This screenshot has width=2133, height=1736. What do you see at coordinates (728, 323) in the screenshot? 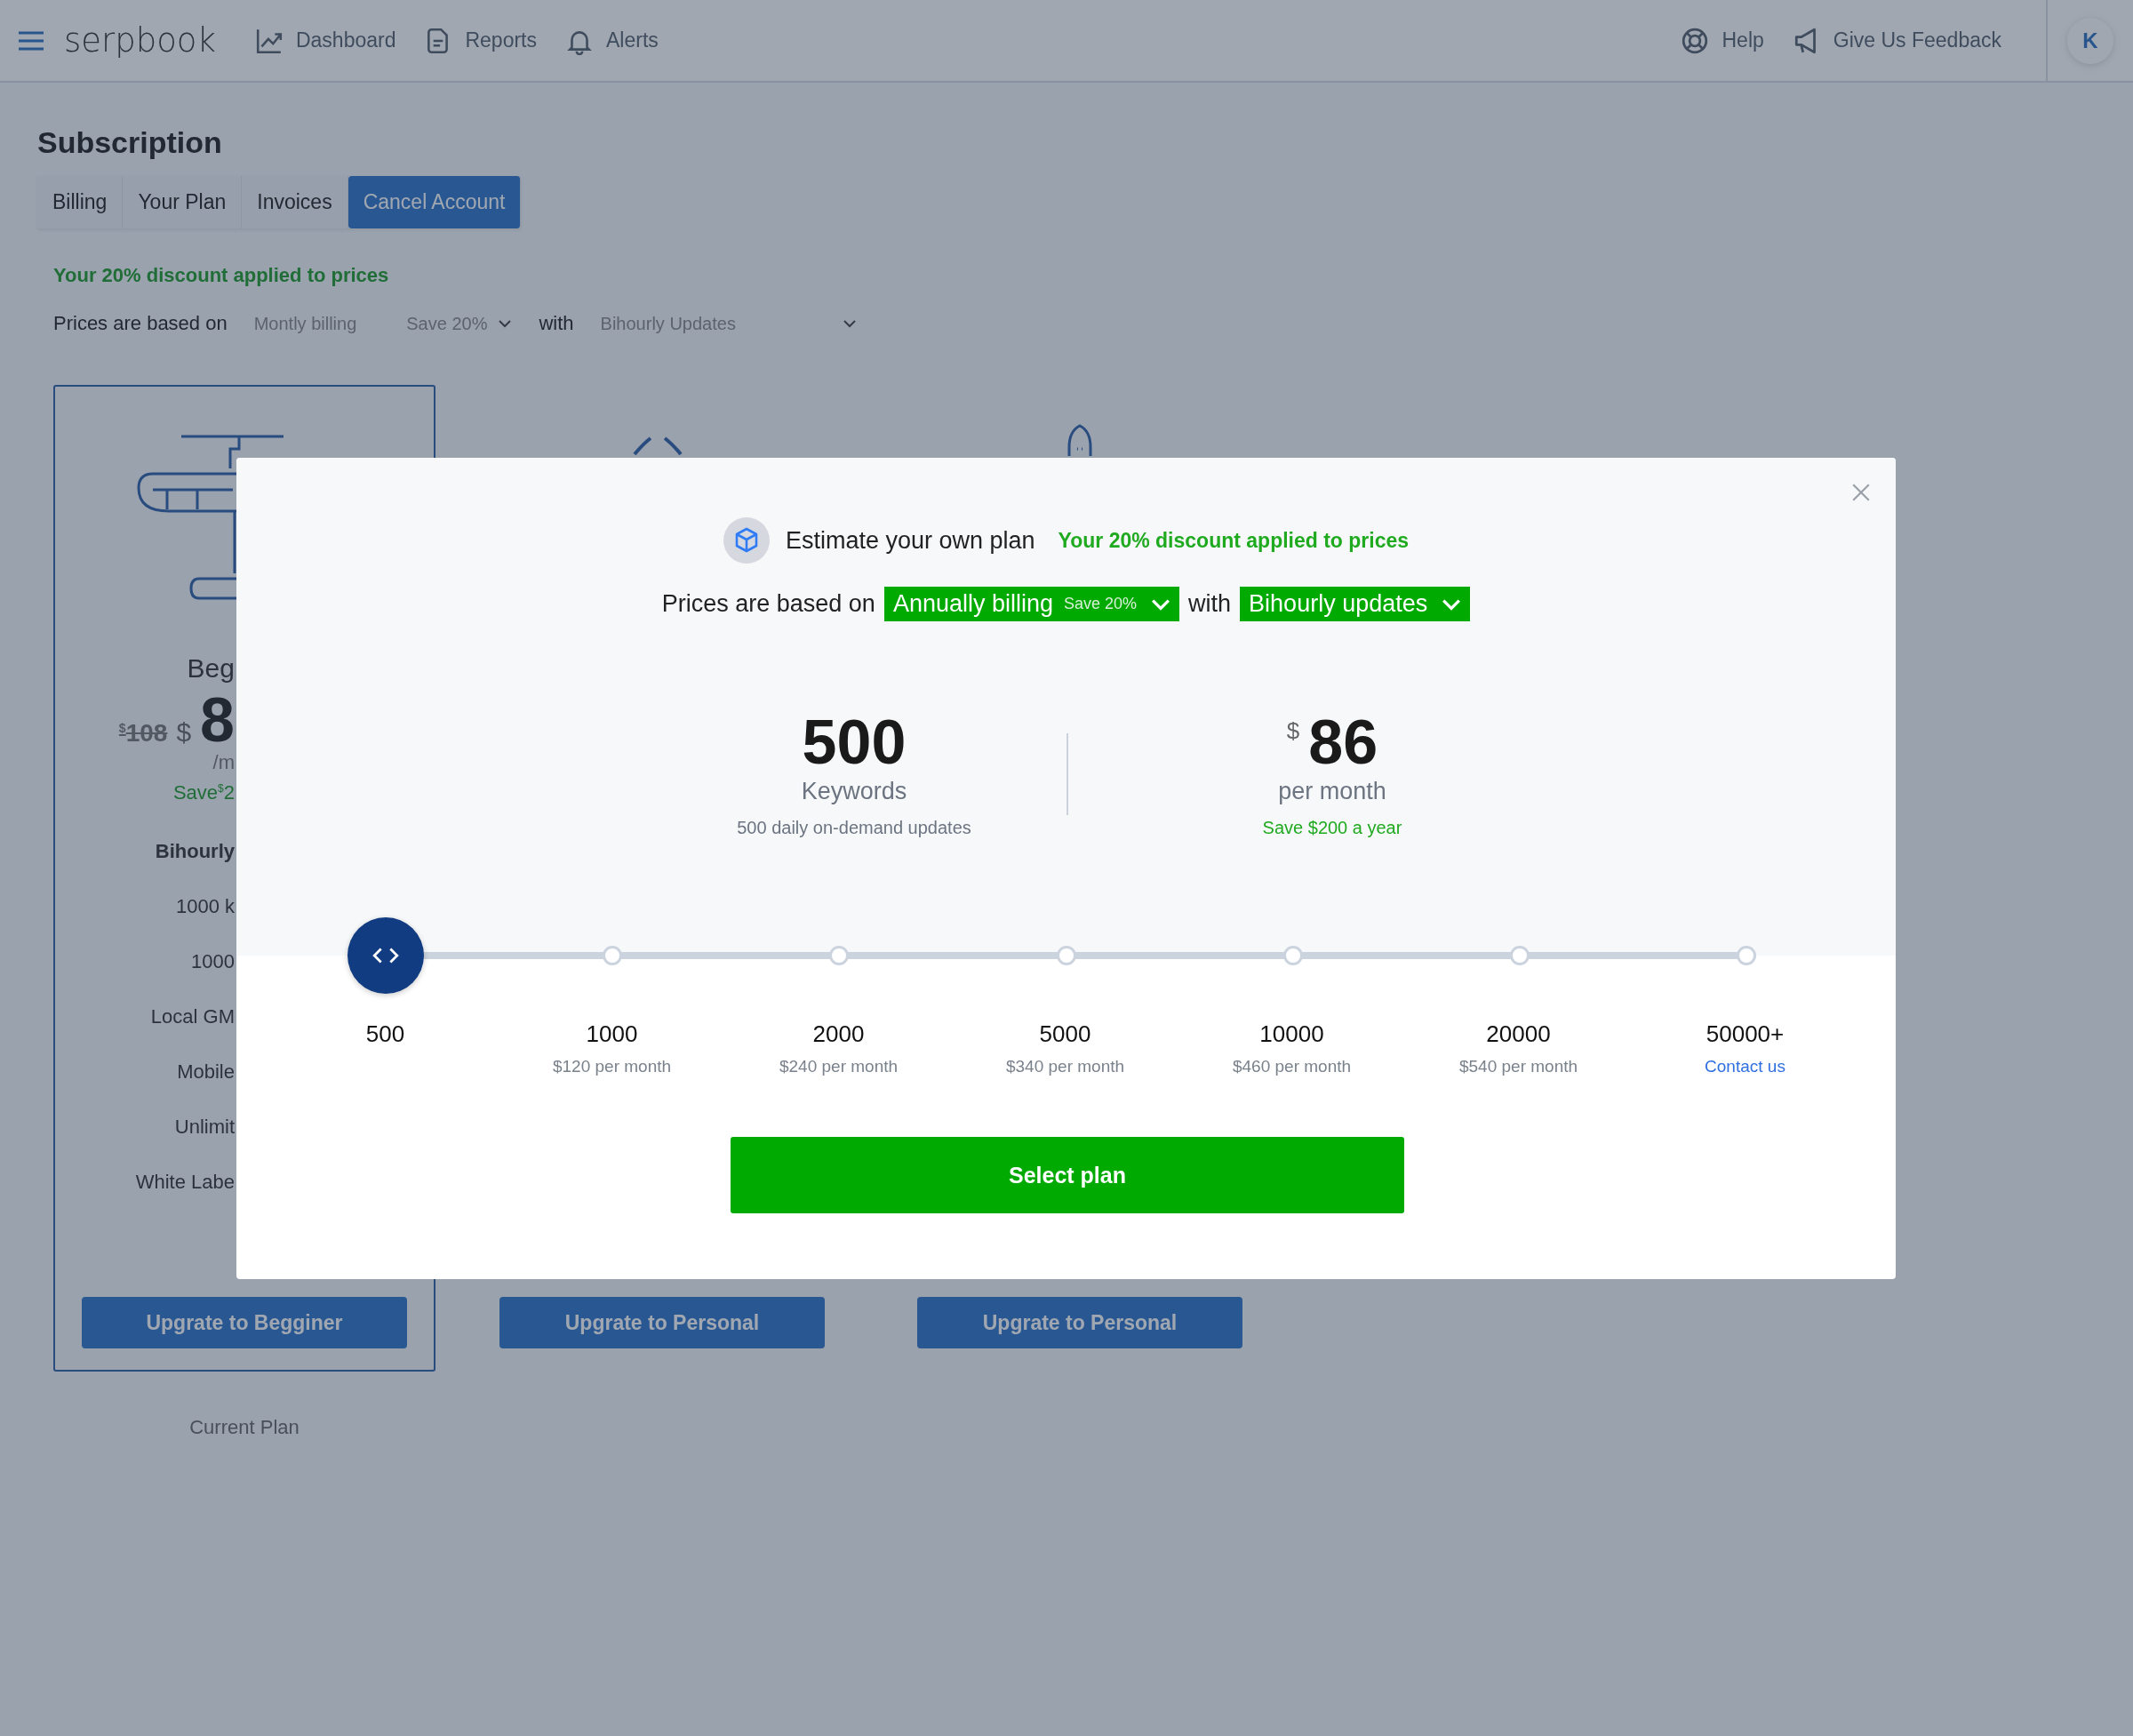
I see `updates-dropdown: Bihourly Updates` at bounding box center [728, 323].